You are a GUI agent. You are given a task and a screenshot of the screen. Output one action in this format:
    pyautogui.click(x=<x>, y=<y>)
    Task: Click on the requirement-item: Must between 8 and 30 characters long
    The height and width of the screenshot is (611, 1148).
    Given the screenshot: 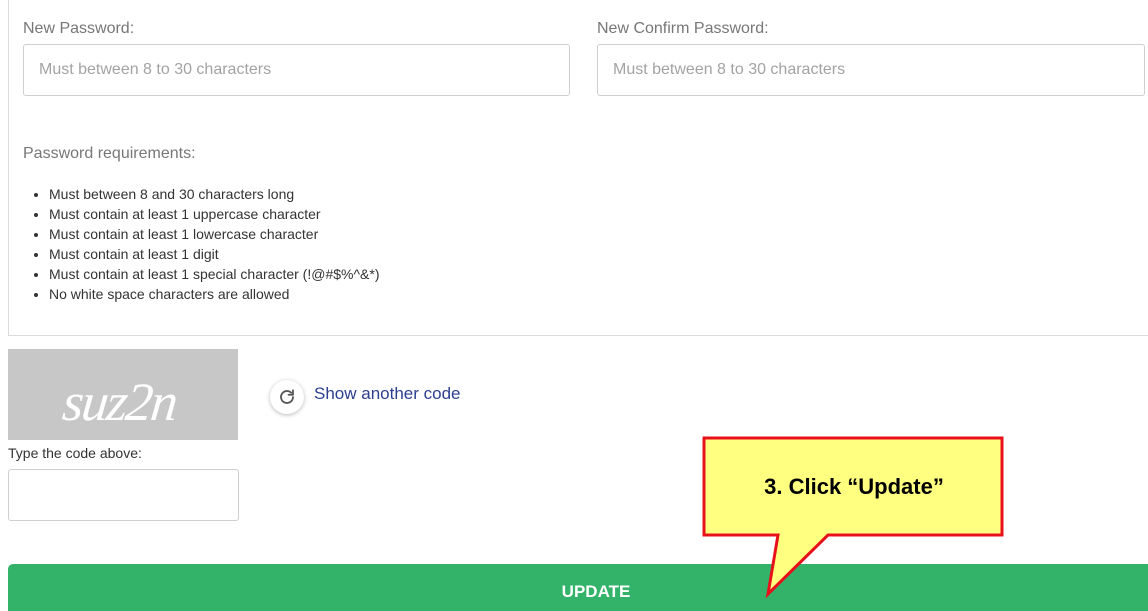 What is the action you would take?
    pyautogui.click(x=214, y=194)
    